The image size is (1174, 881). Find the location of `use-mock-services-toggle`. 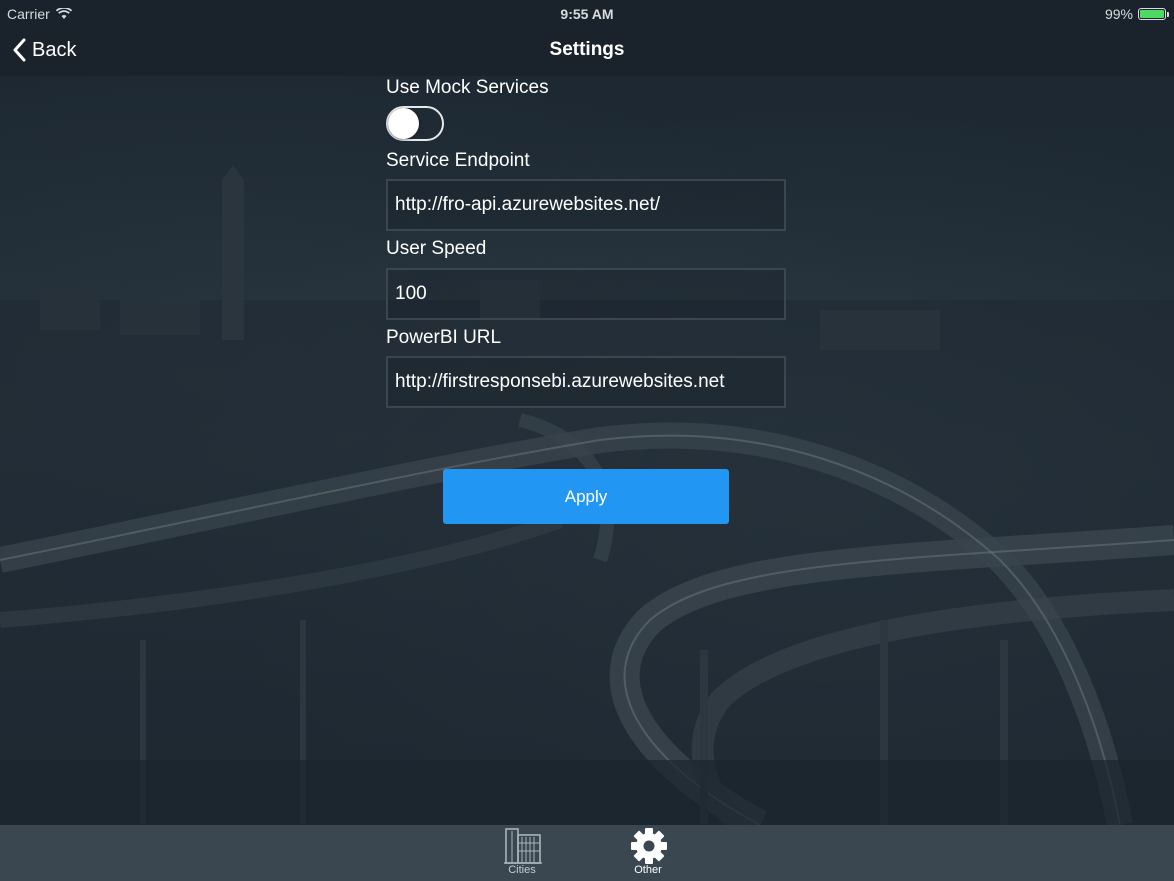

use-mock-services-toggle is located at coordinates (415, 123).